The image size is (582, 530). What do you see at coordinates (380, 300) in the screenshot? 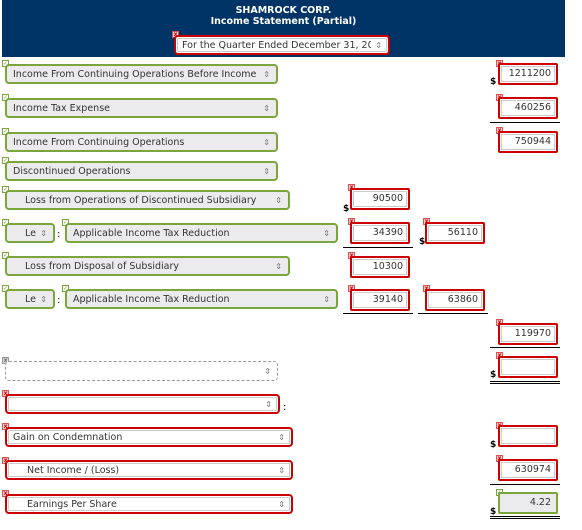
I see `row8-amount-input: 39140` at bounding box center [380, 300].